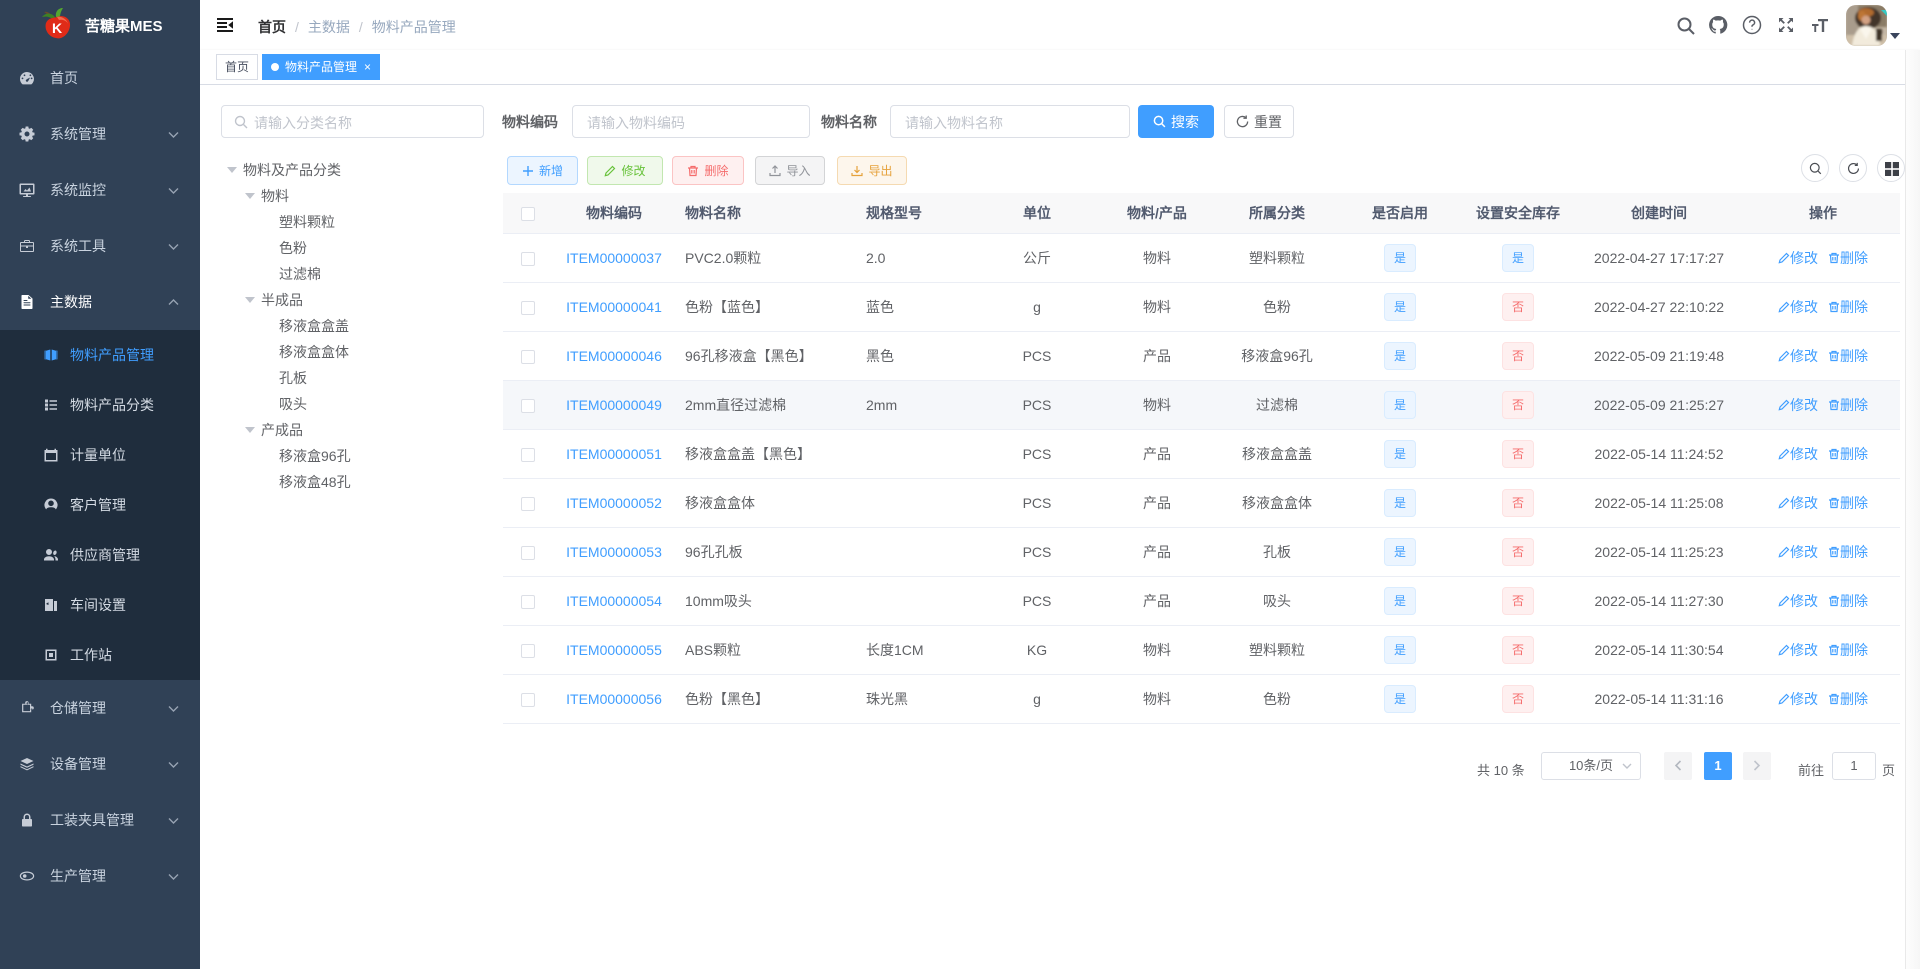  What do you see at coordinates (57, 28) in the screenshot?
I see `svg-text: K` at bounding box center [57, 28].